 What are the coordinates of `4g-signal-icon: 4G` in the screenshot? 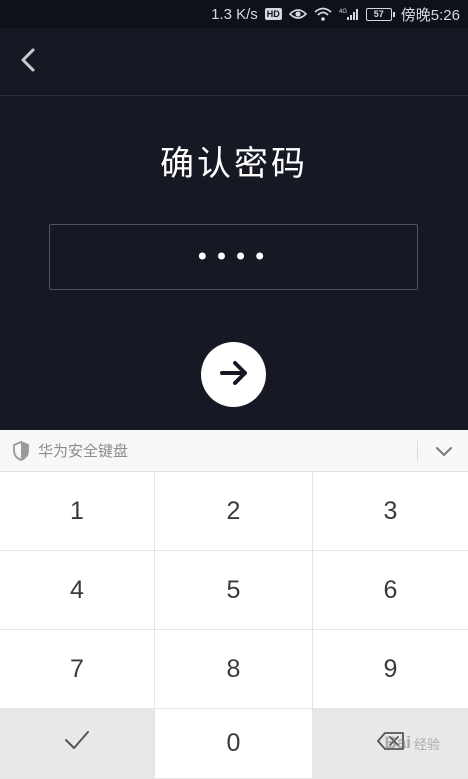 It's located at (349, 14).